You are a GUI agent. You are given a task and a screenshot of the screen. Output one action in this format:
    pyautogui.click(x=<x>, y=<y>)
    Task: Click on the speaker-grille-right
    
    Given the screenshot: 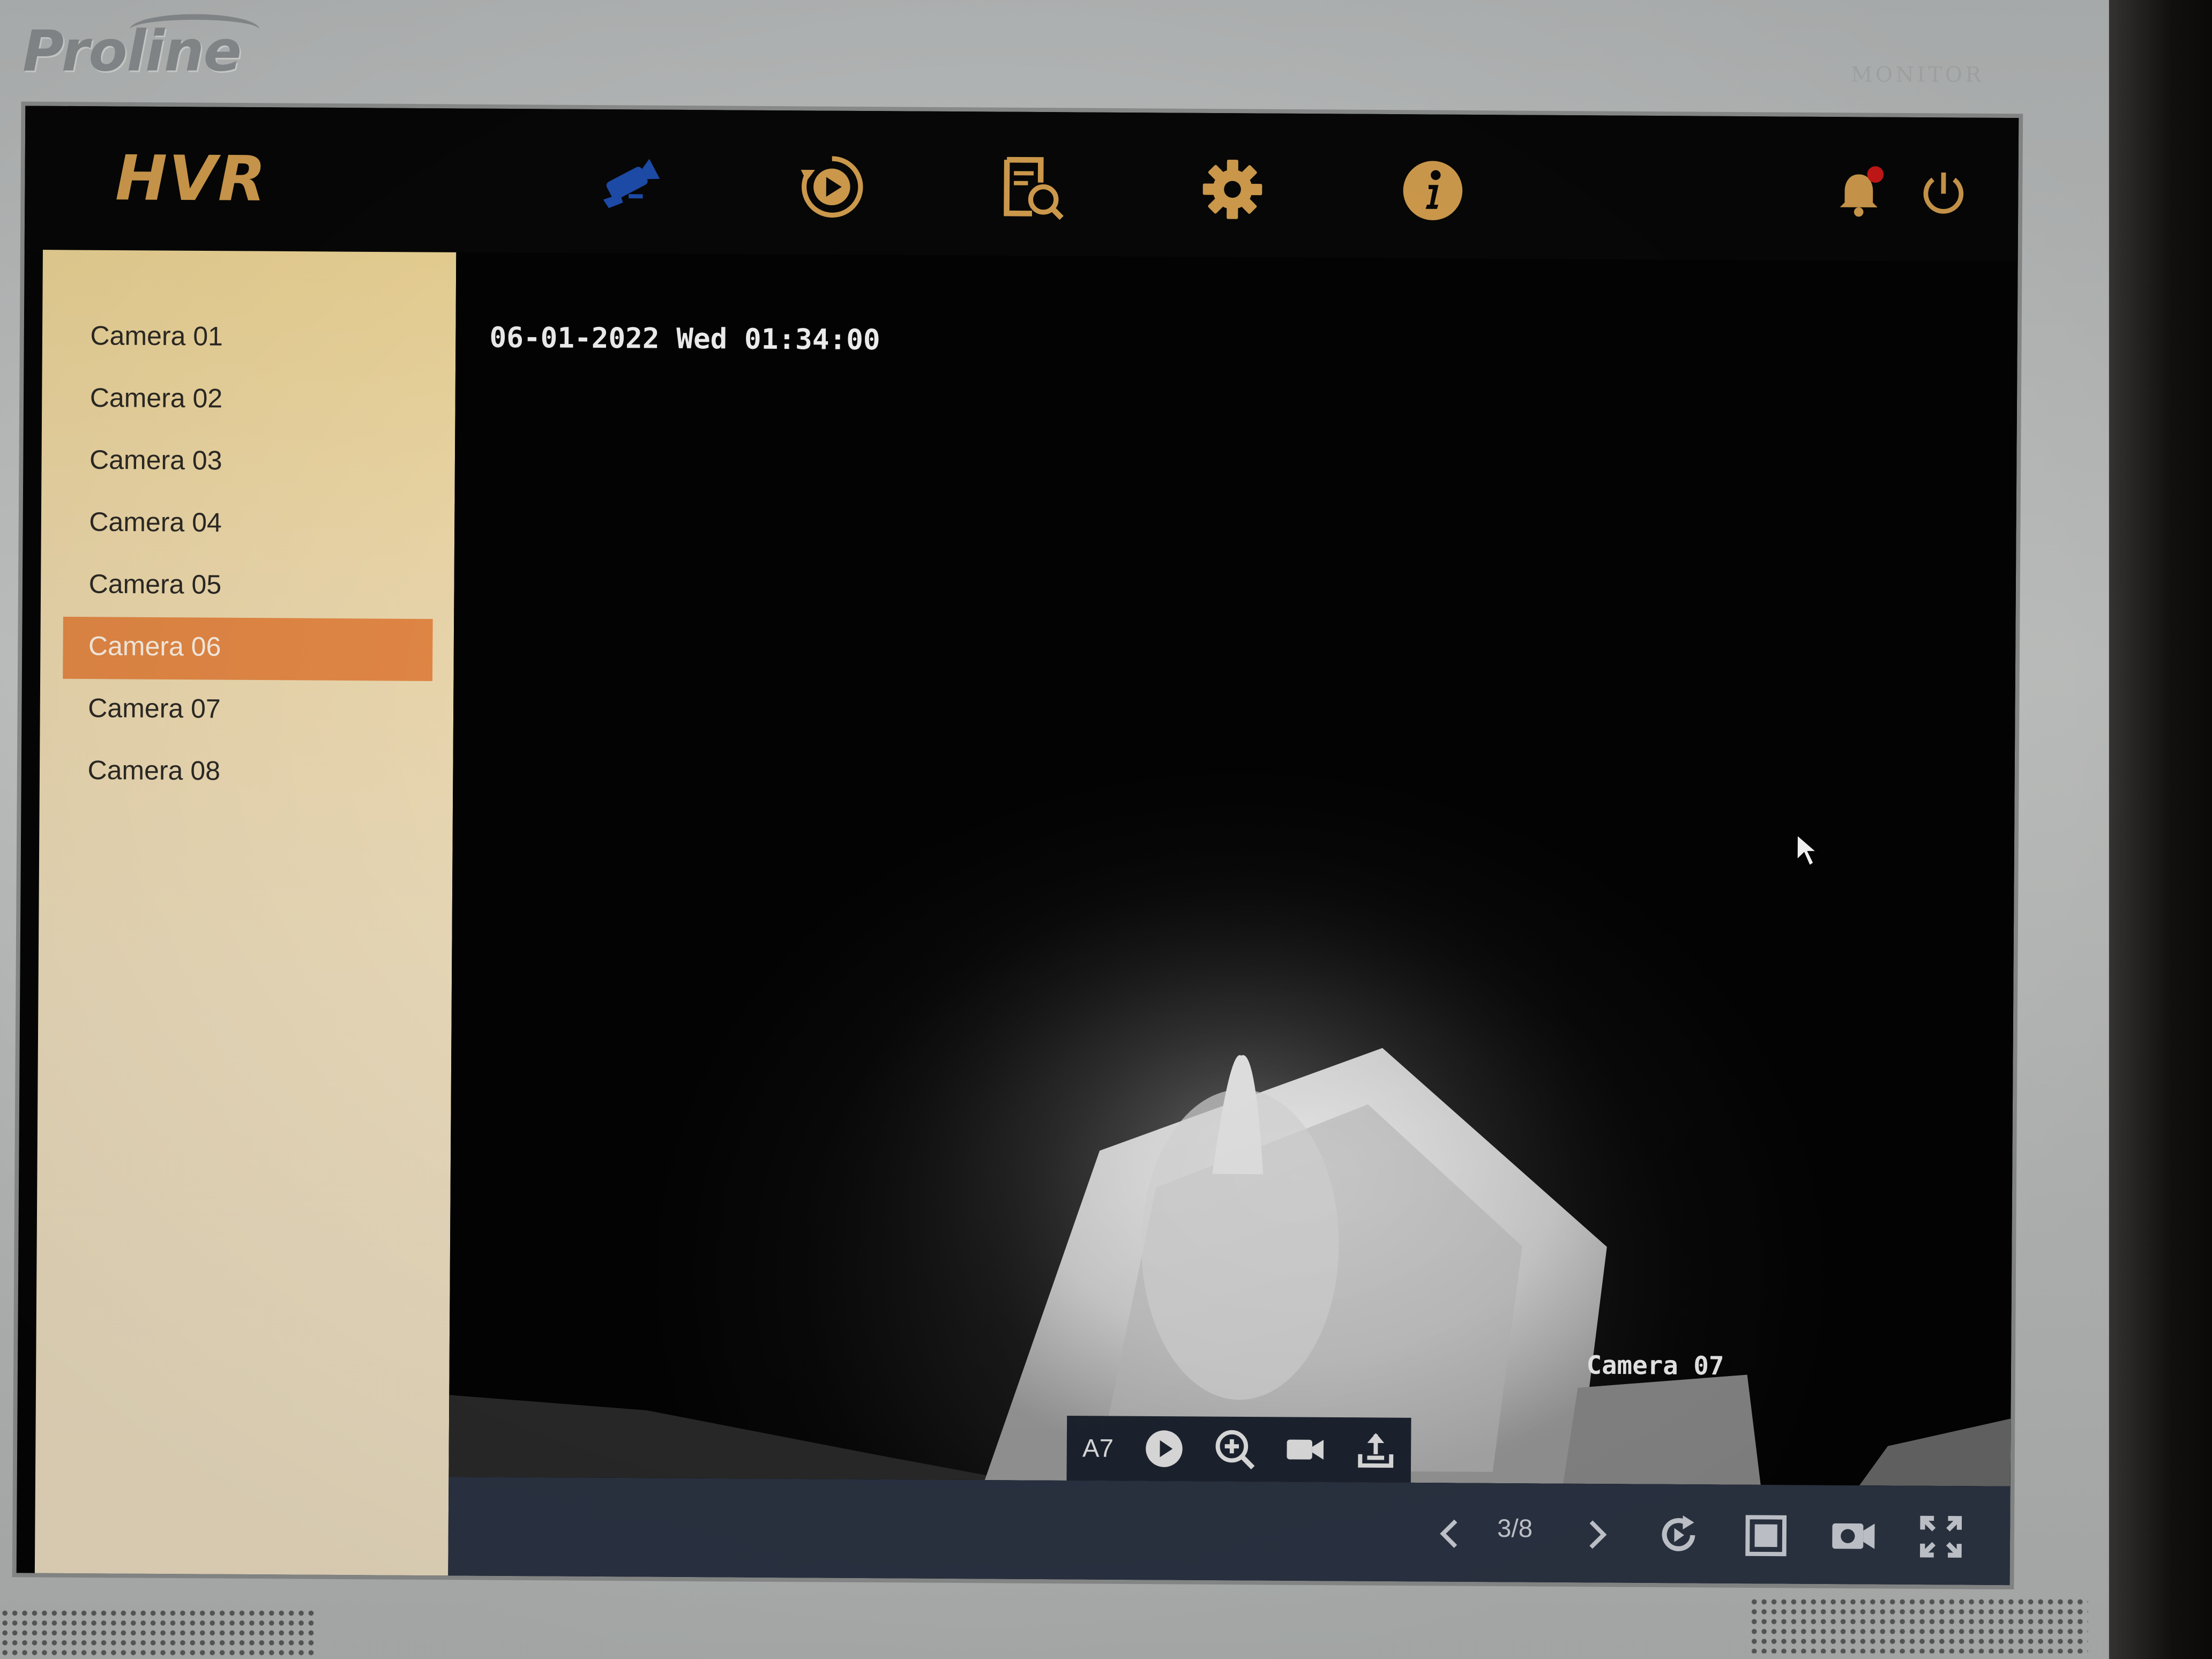 What is the action you would take?
    pyautogui.click(x=1918, y=1625)
    